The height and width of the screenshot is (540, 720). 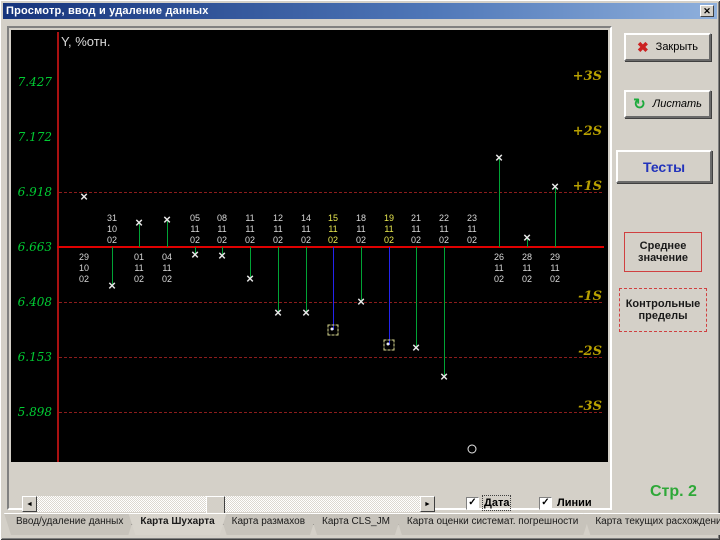 I want to click on close-button-label: Закрыть, so click(x=677, y=47).